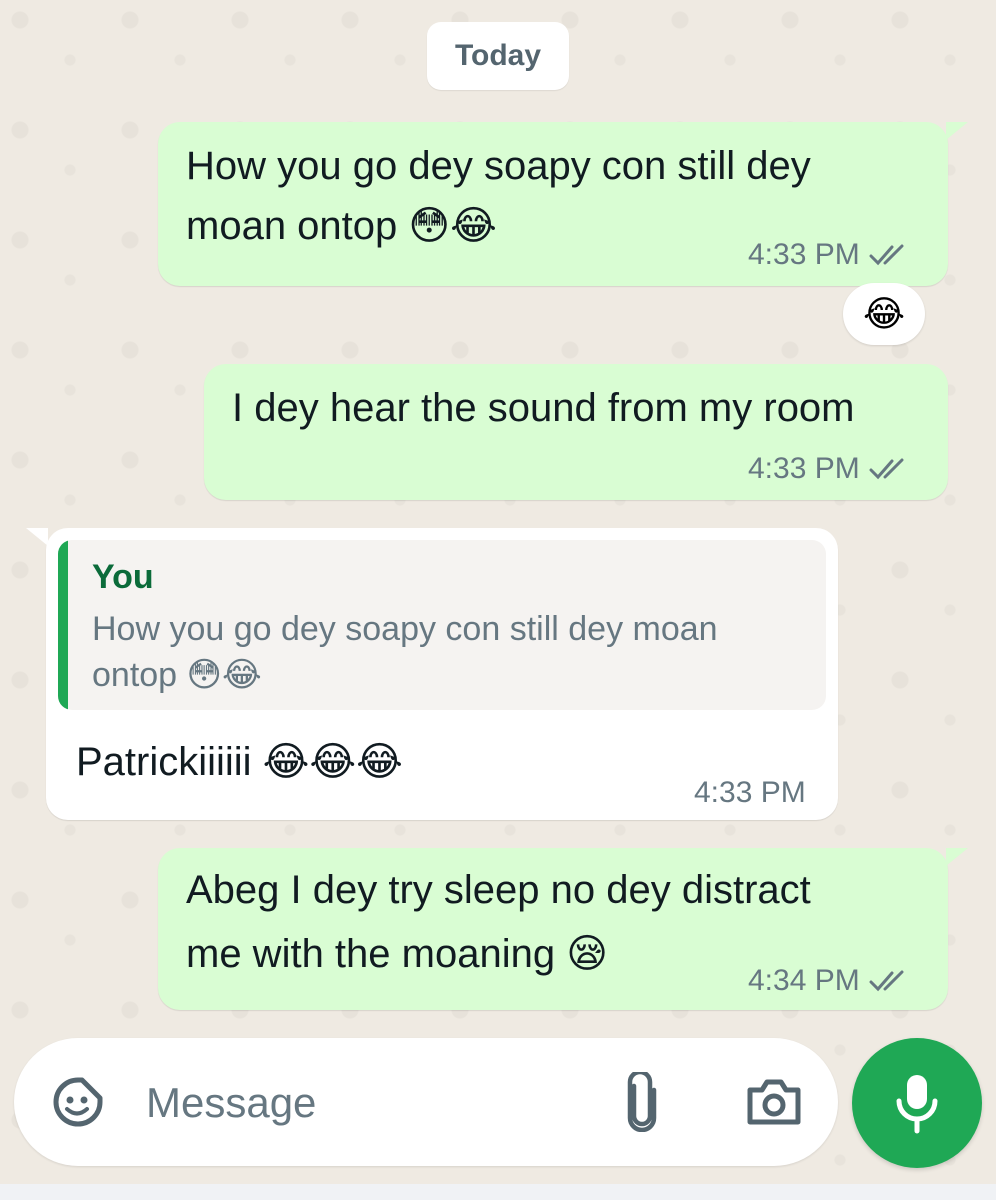  I want to click on navigation-bar, so click(498, 1192).